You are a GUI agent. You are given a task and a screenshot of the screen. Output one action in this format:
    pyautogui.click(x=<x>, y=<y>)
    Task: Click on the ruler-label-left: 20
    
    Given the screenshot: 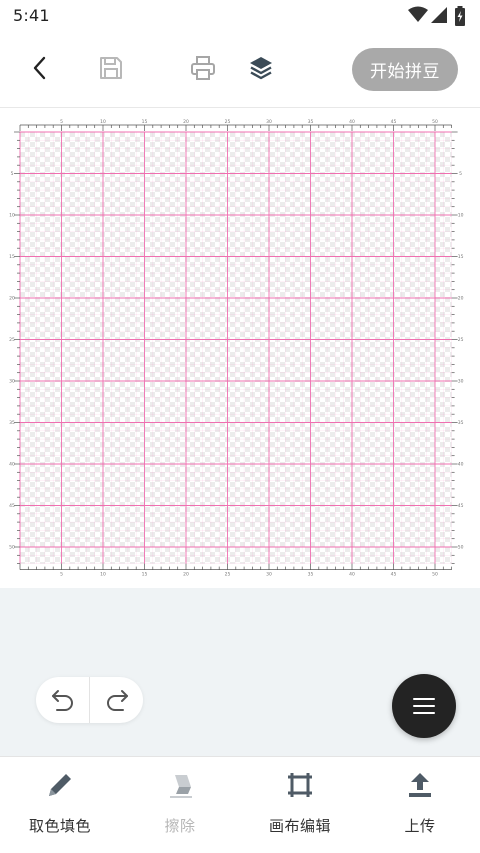 What is the action you would take?
    pyautogui.click(x=12, y=299)
    